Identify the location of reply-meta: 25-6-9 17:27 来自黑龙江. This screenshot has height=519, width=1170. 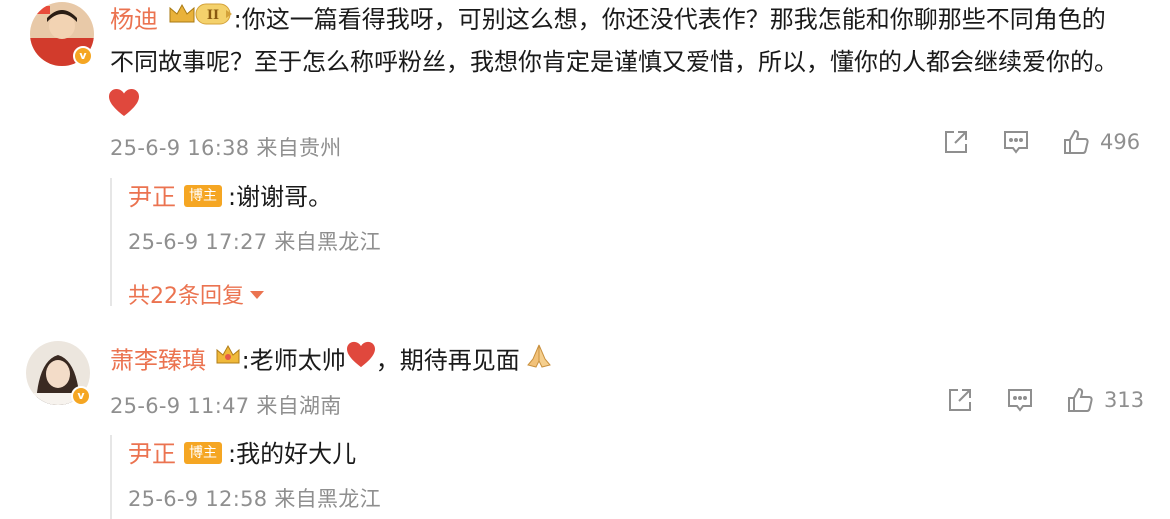
(254, 242).